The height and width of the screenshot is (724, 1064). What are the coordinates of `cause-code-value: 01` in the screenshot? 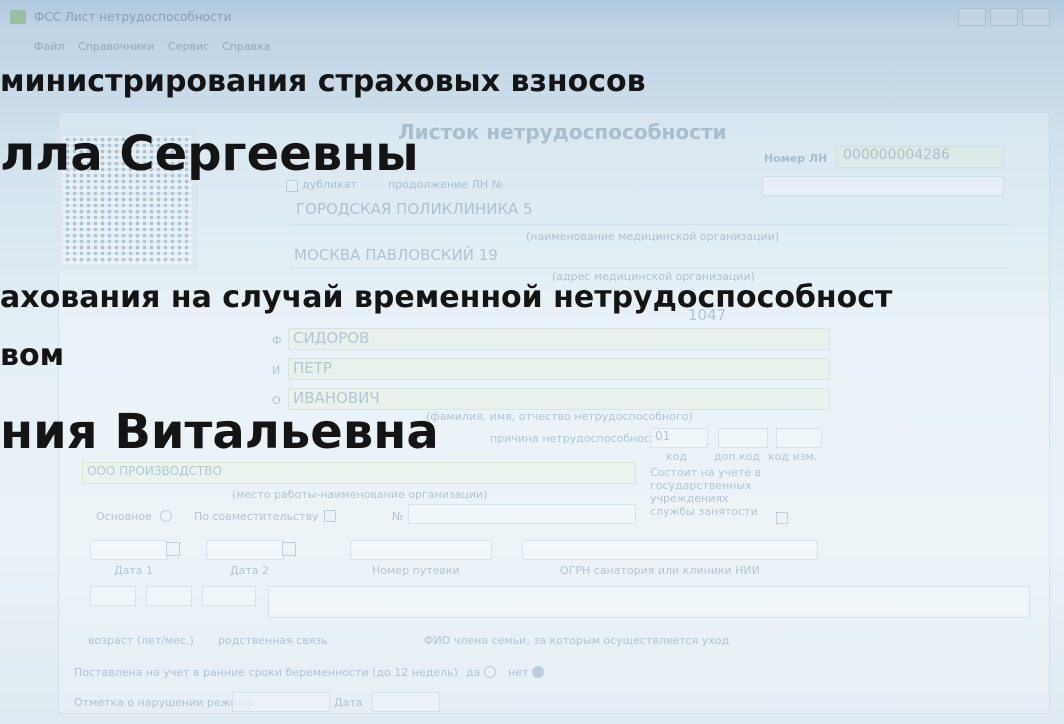 It's located at (663, 436).